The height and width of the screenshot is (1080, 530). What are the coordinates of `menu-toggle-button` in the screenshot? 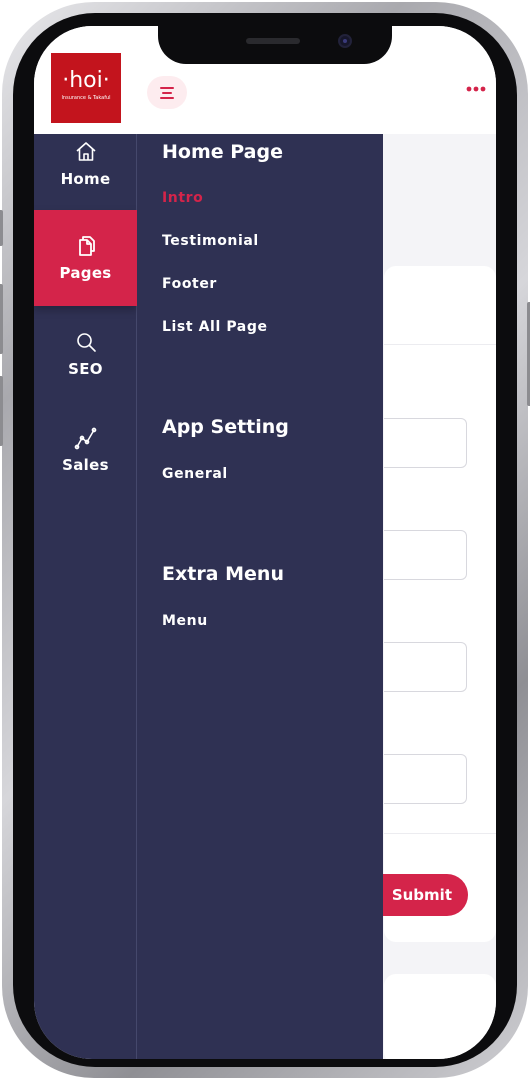 It's located at (167, 92).